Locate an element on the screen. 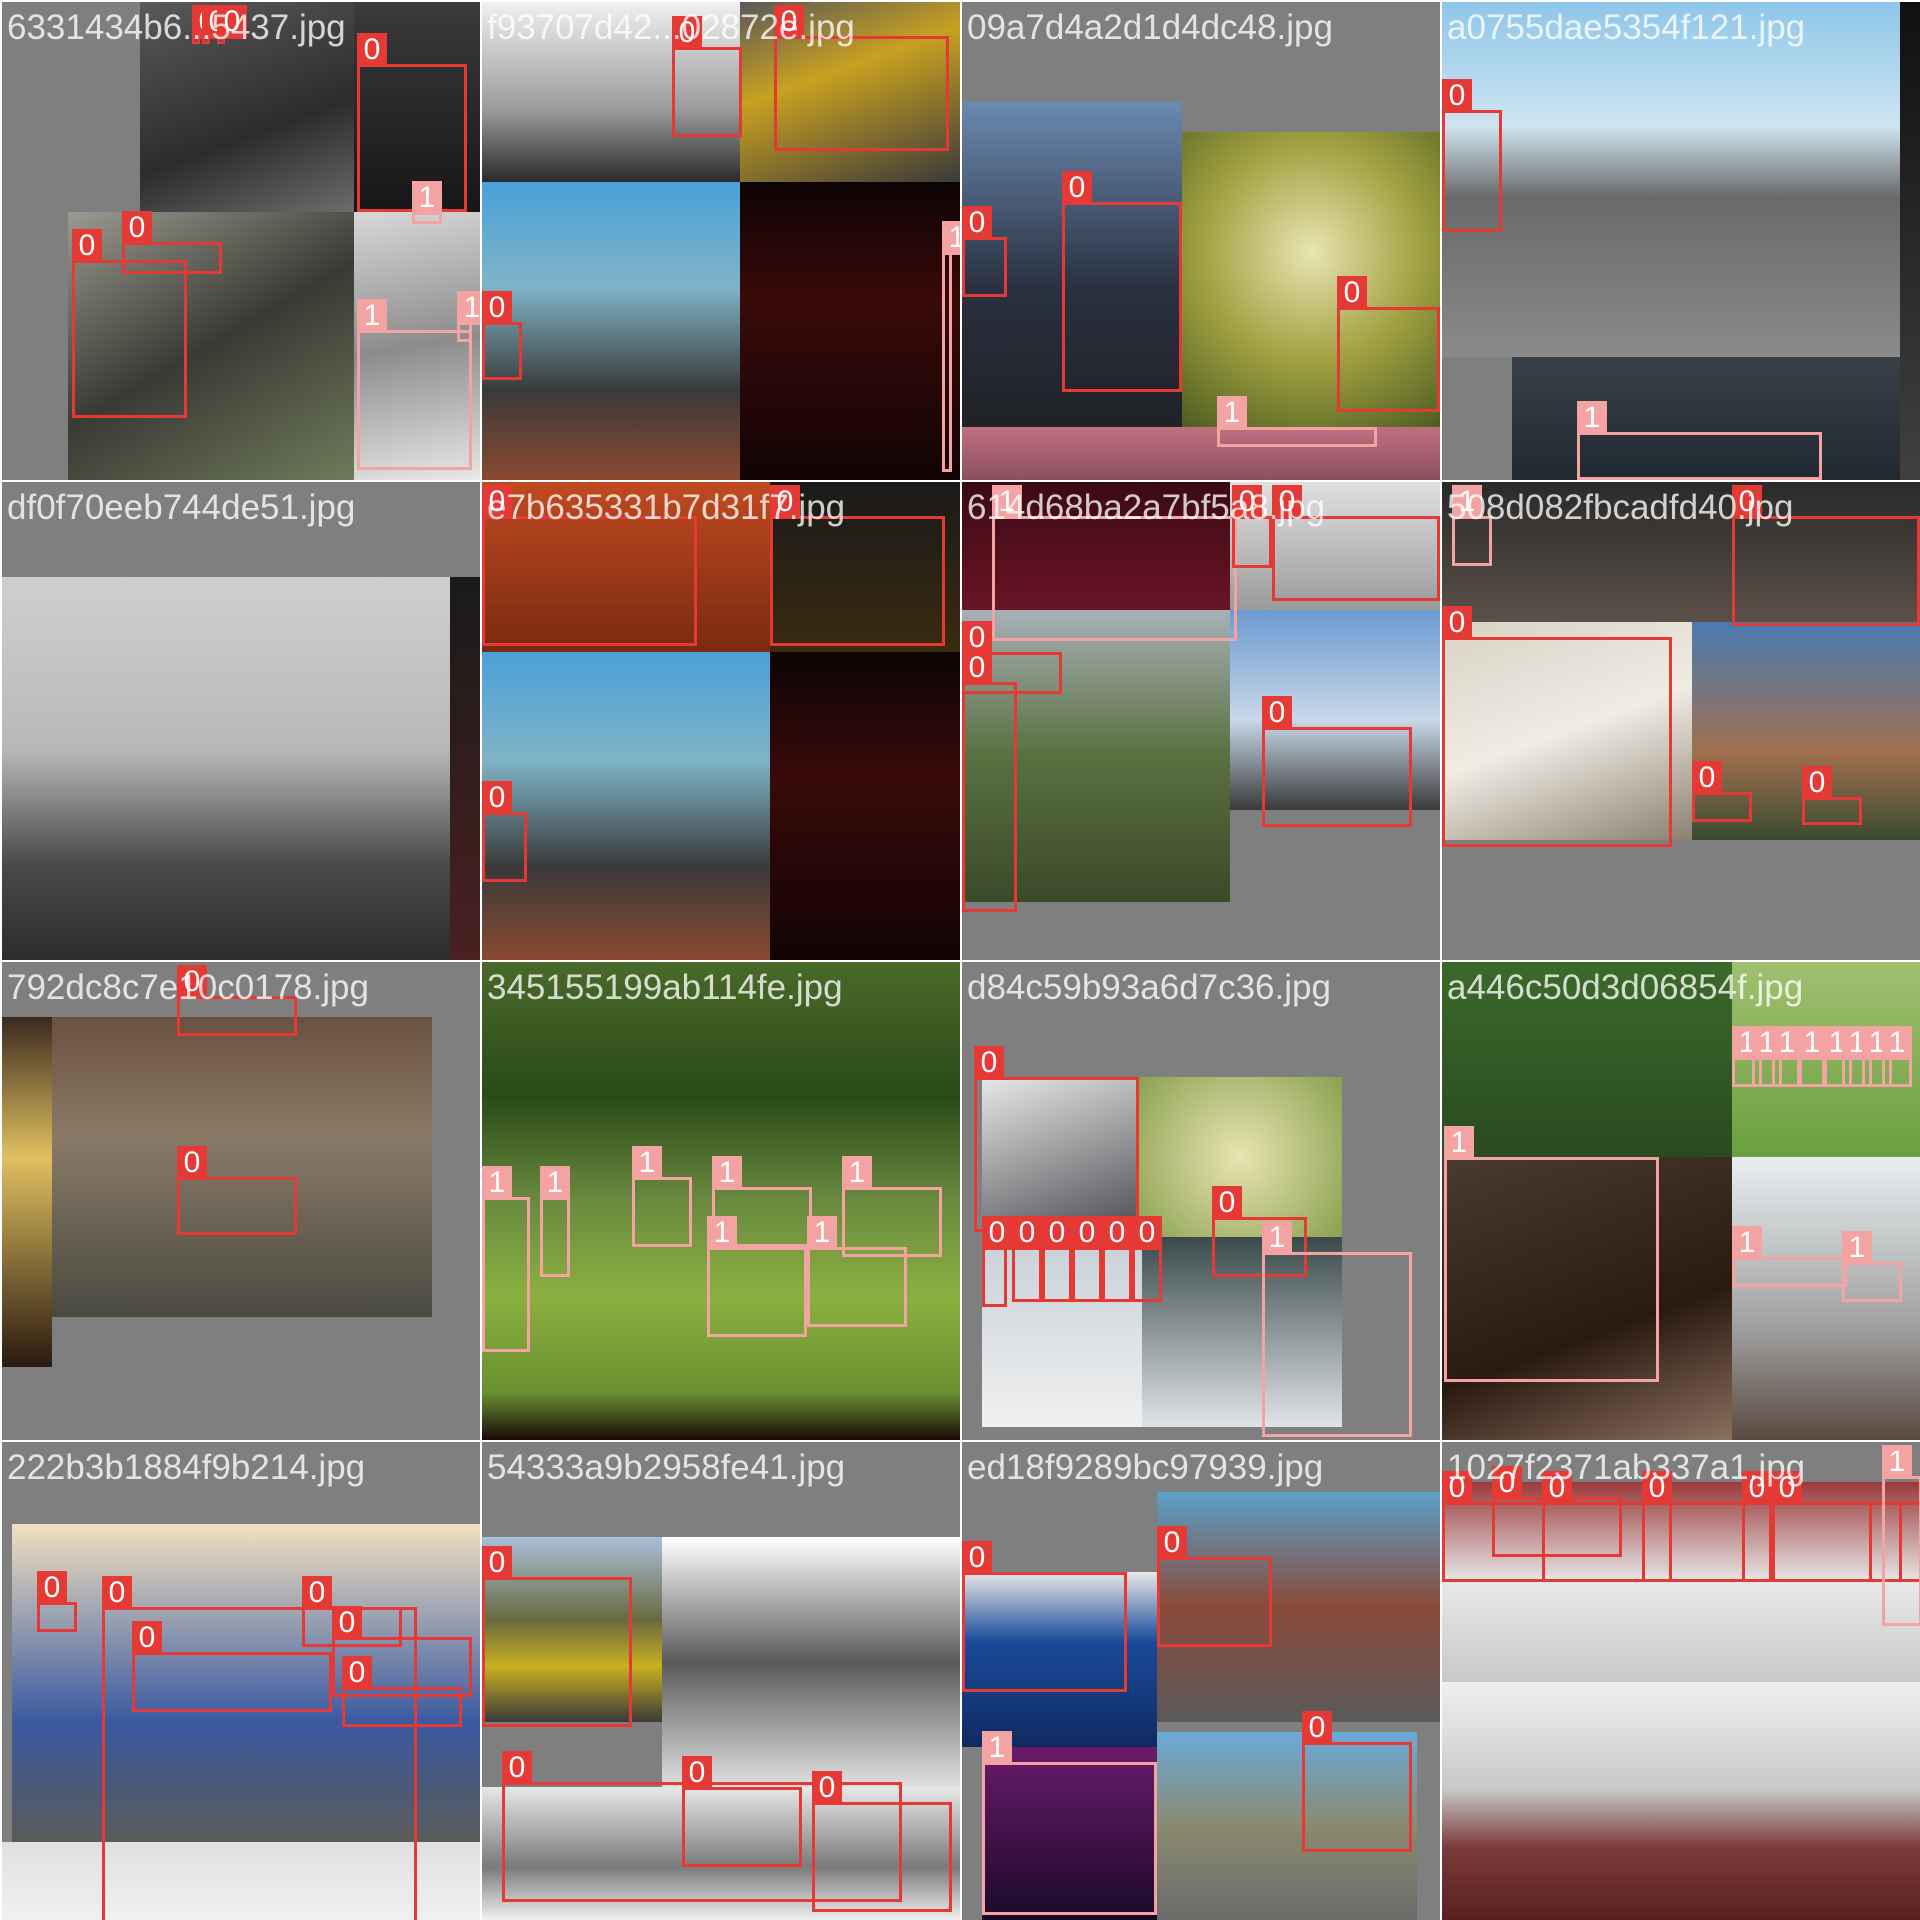 Image resolution: width=1920 pixels, height=1920 pixels. tile-3: 0 0 0 1 09a7d4a2d1d4dc48.jpg is located at coordinates (1201, 241).